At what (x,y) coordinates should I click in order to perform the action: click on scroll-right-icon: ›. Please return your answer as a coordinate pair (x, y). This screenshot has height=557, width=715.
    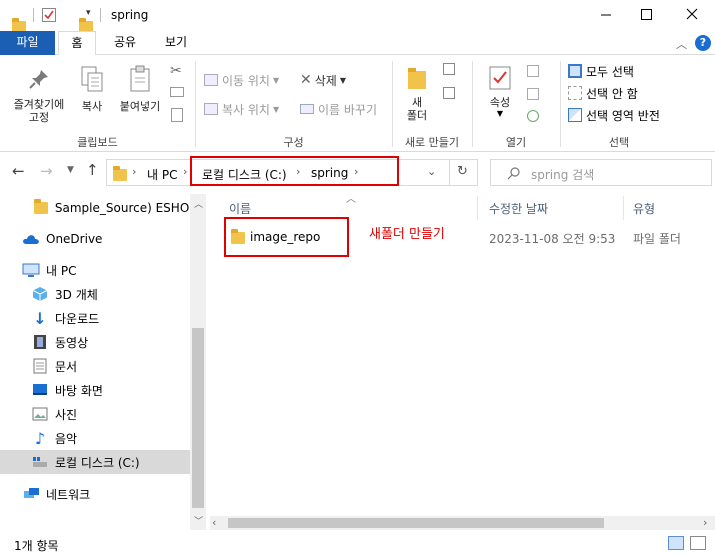
    Looking at the image, I should click on (705, 522).